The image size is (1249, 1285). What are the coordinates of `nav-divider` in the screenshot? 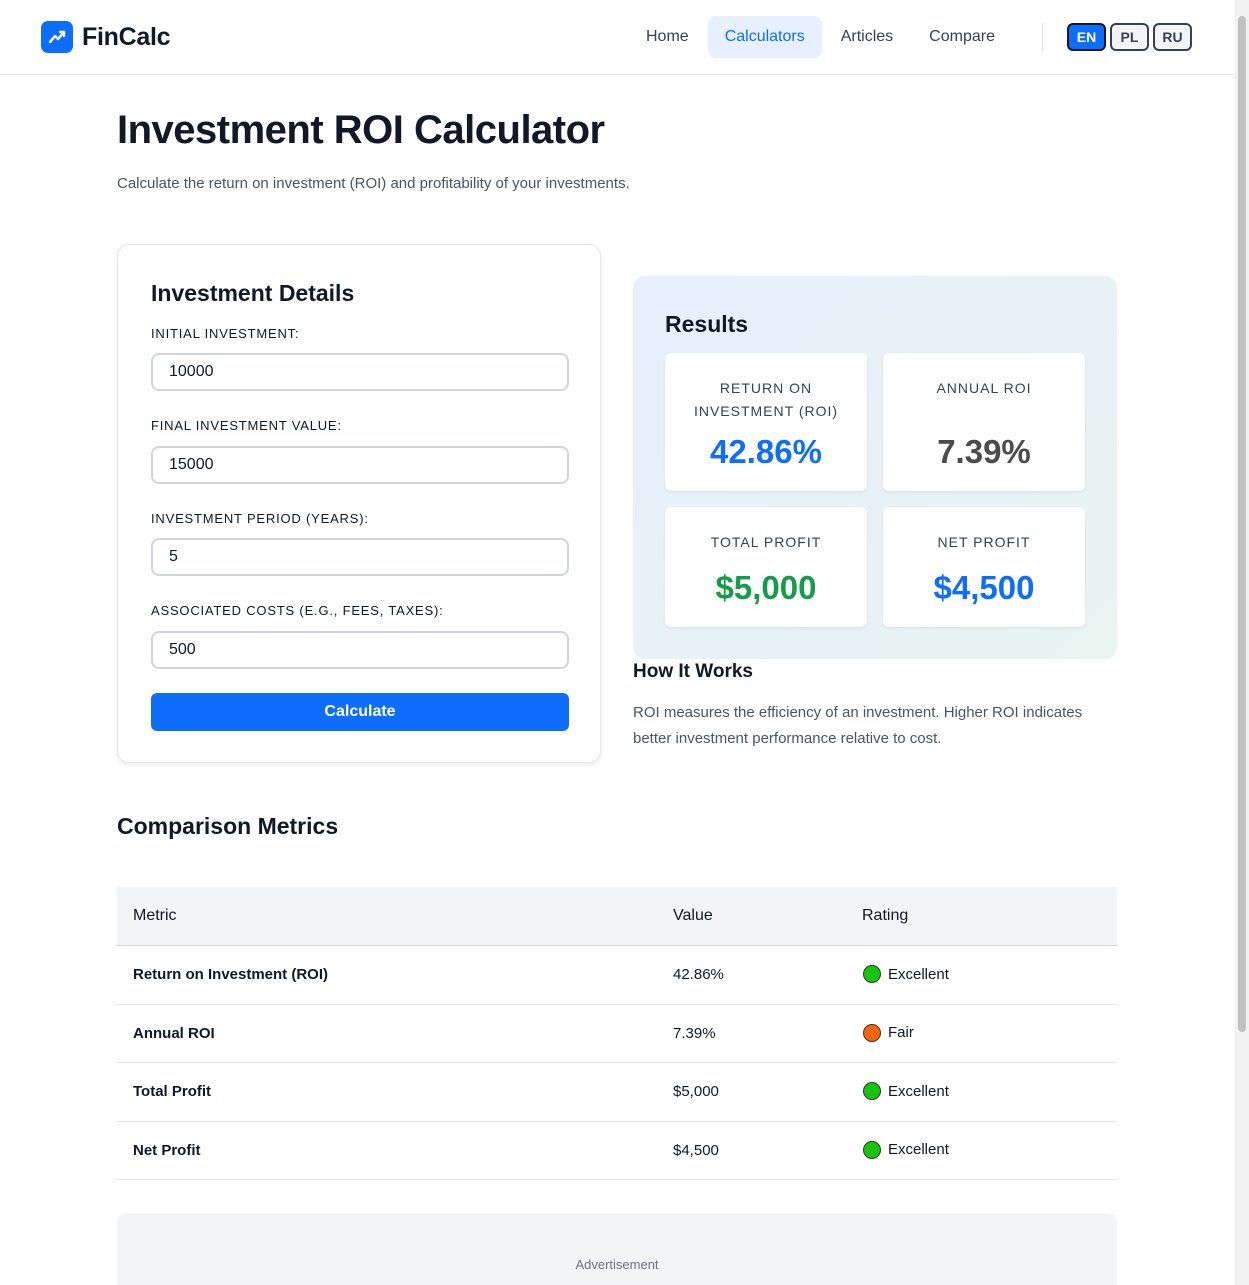 It's located at (1042, 37).